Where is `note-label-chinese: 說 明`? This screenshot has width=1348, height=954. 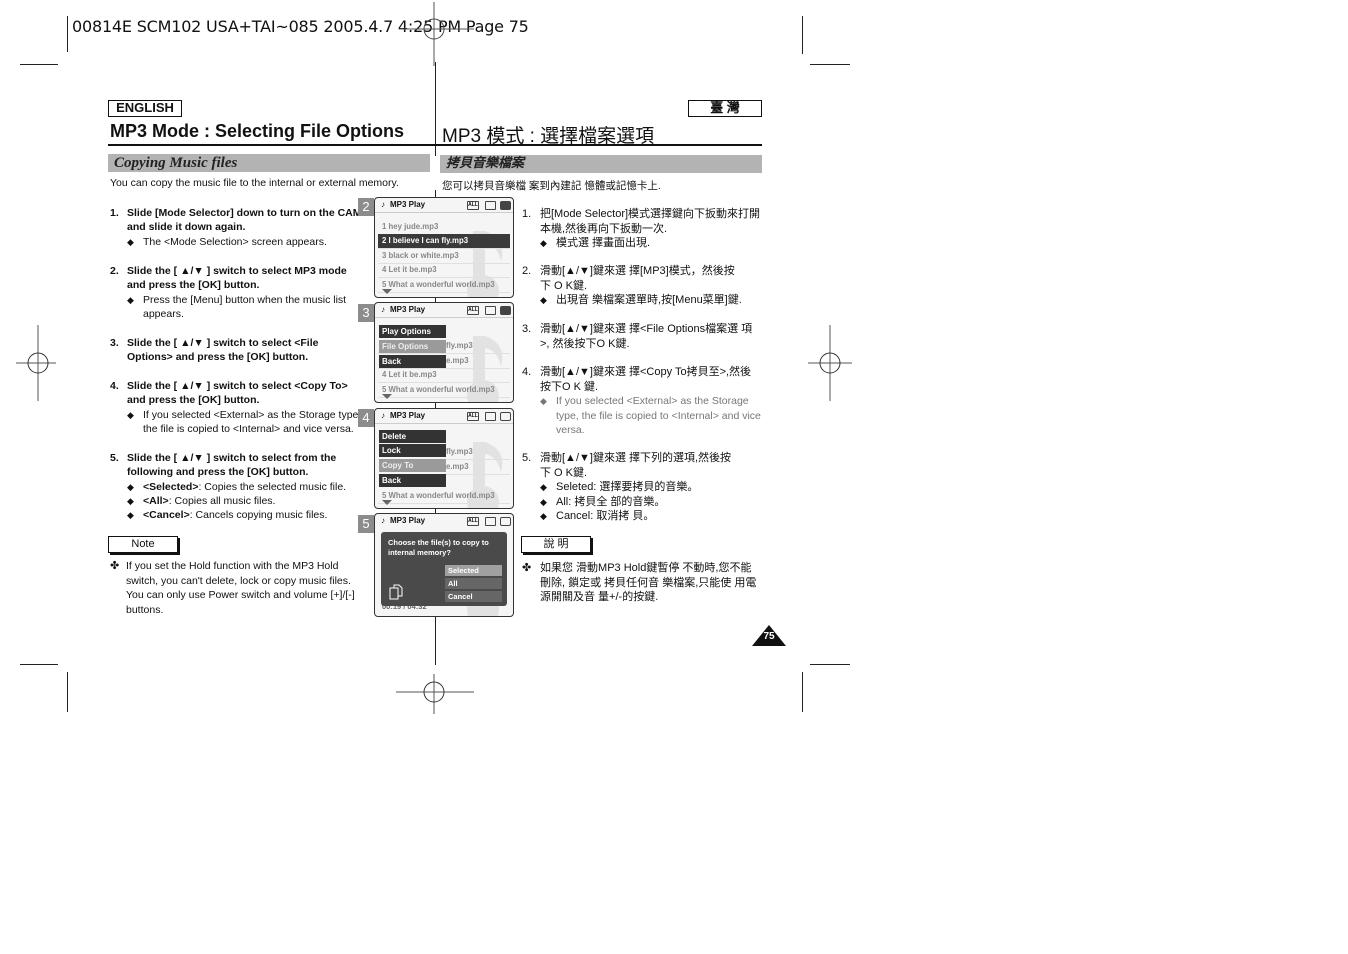
note-label-chinese: 說 明 is located at coordinates (556, 544).